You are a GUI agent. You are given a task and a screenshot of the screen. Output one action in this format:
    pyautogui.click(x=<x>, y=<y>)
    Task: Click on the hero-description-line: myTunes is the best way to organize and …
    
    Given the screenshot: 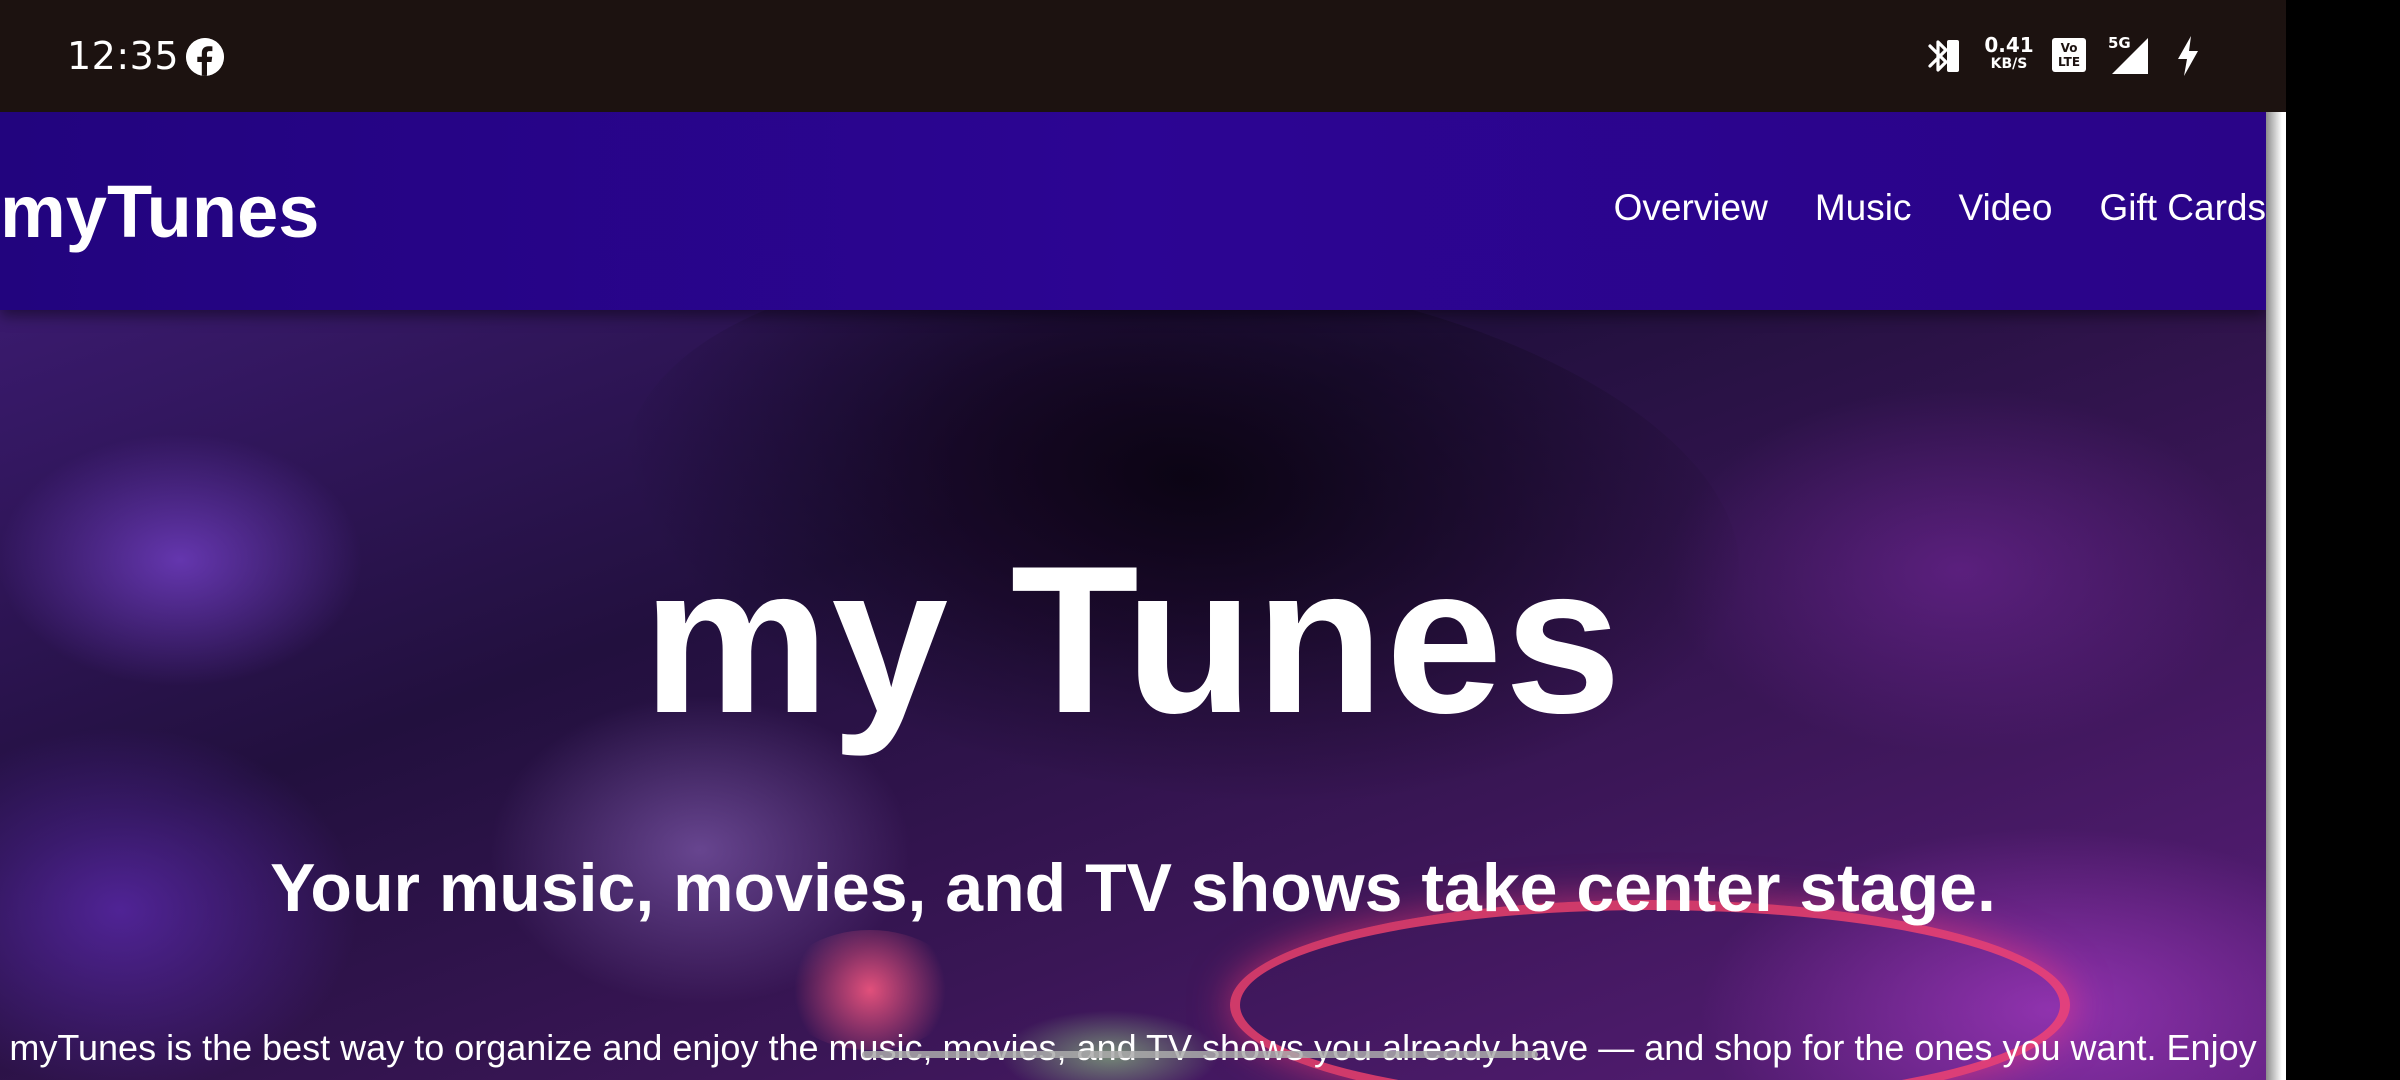 What is the action you would take?
    pyautogui.click(x=1133, y=1047)
    